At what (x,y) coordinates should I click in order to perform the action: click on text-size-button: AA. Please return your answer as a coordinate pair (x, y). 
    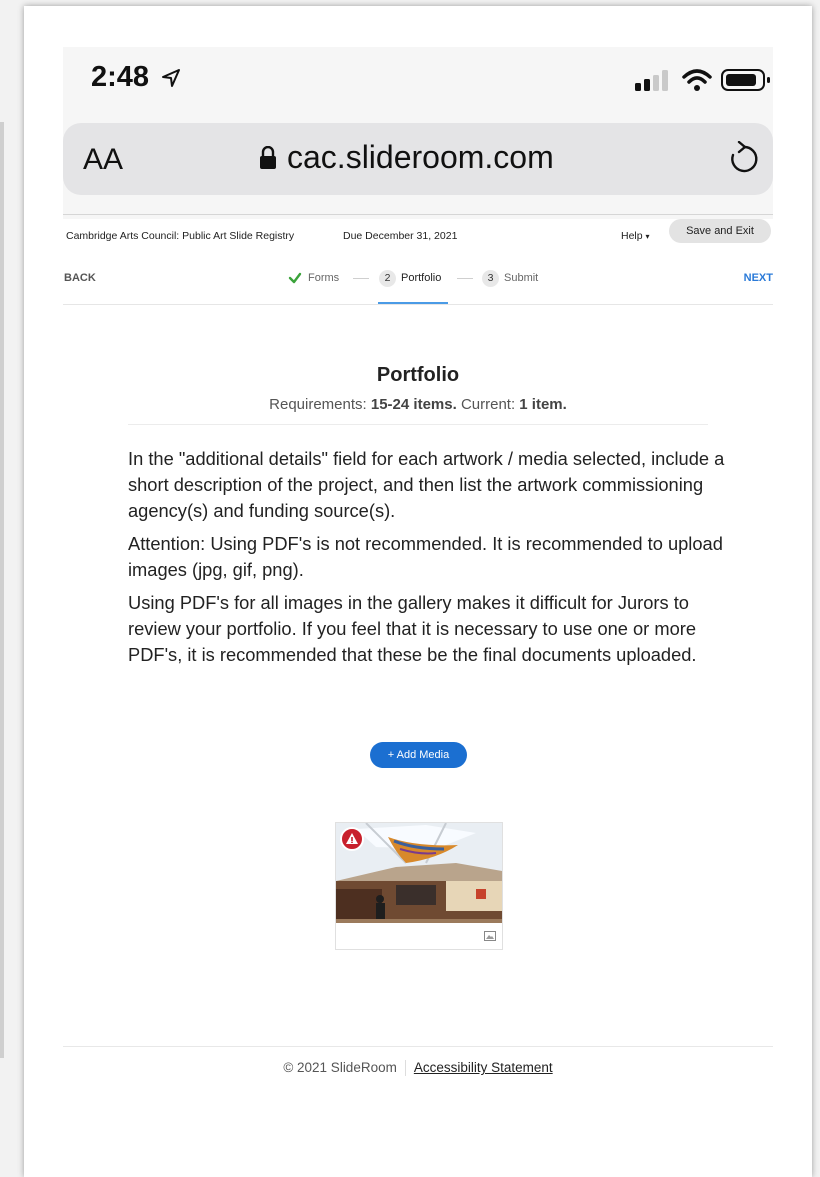
    Looking at the image, I should click on (103, 160).